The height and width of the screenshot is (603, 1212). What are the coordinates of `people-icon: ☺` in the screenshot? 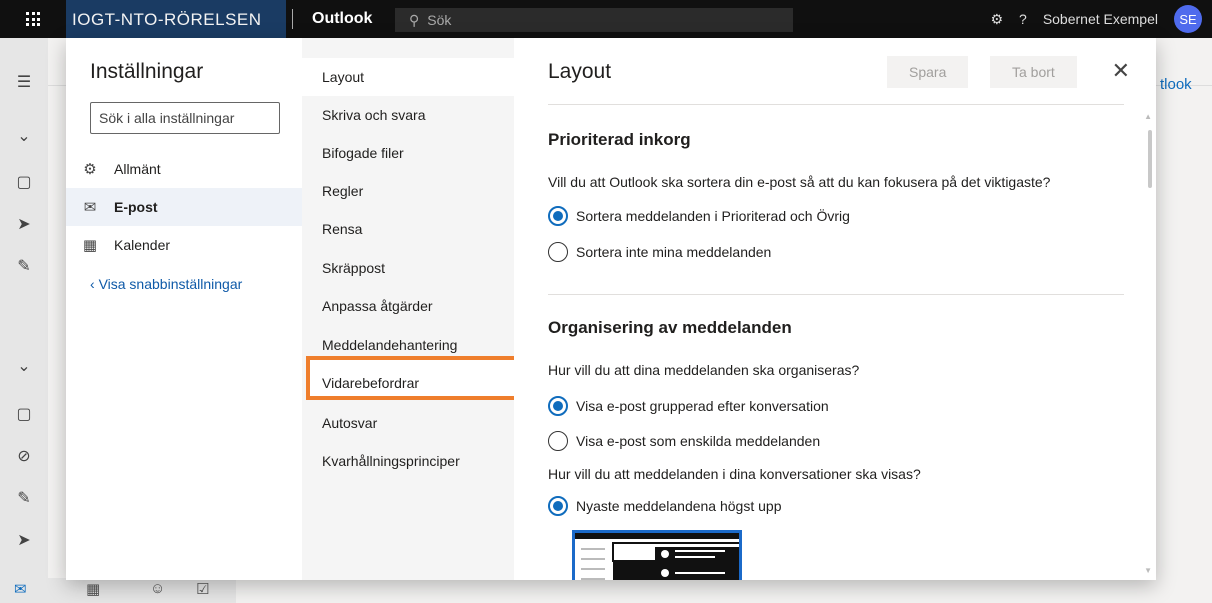 It's located at (157, 588).